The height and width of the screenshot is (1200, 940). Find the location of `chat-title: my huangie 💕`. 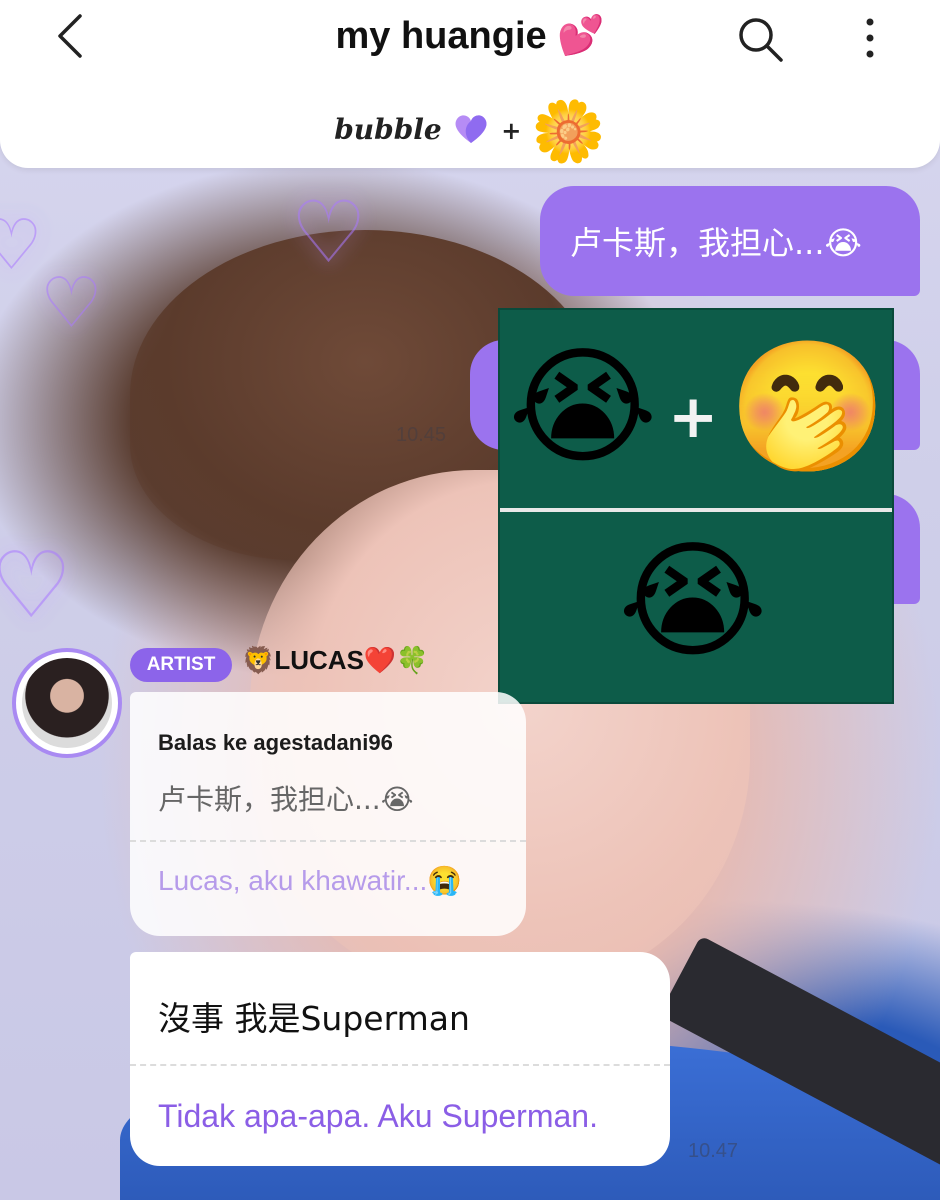

chat-title: my huangie 💕 is located at coordinates (470, 36).